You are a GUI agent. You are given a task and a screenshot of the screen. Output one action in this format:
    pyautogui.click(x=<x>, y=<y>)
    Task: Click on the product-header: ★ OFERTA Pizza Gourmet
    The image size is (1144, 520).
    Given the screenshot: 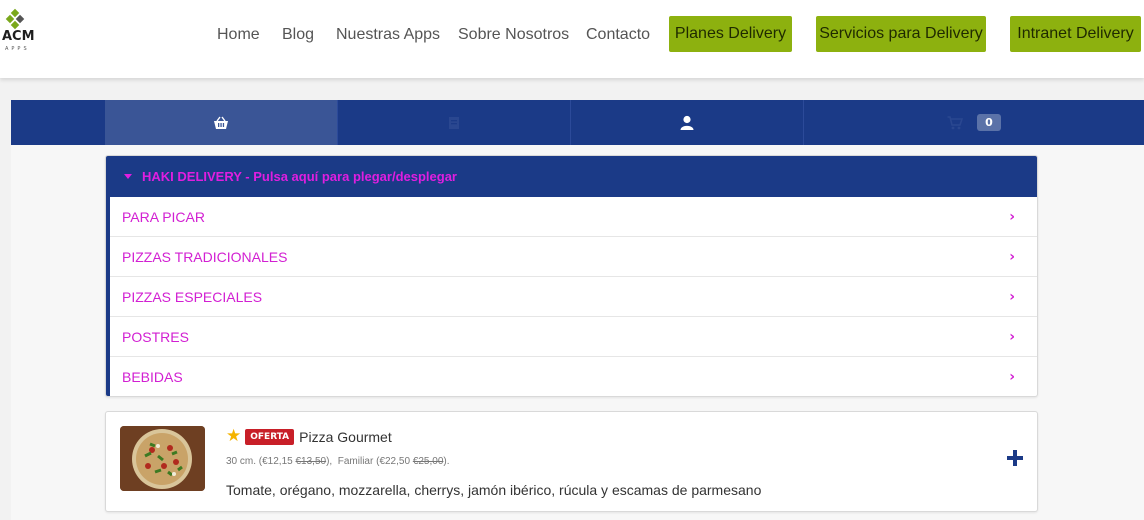 What is the action you would take?
    pyautogui.click(x=309, y=436)
    